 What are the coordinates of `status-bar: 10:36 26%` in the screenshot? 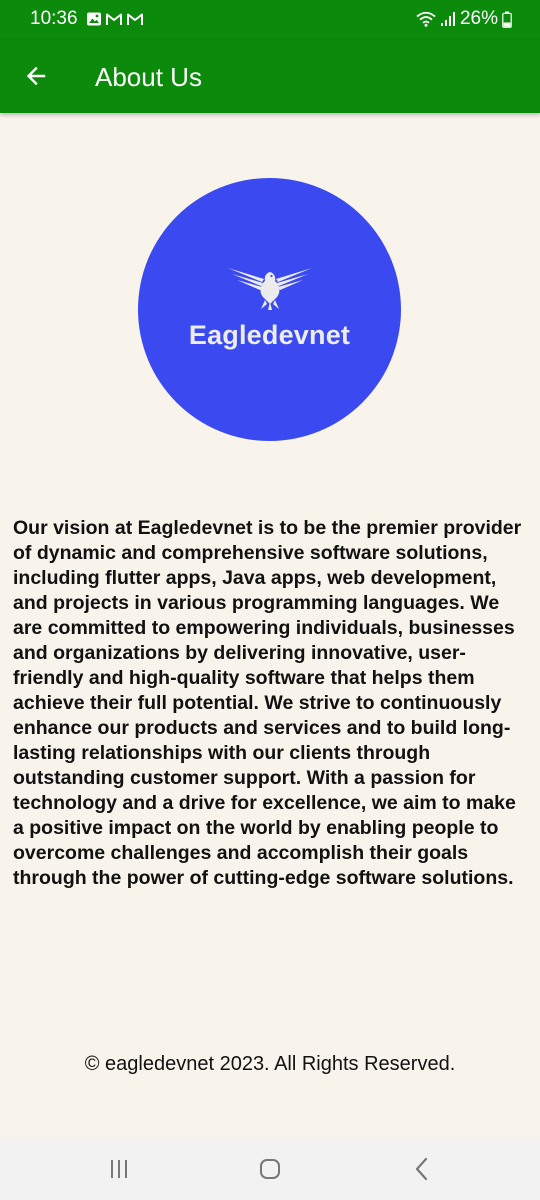 It's located at (270, 20).